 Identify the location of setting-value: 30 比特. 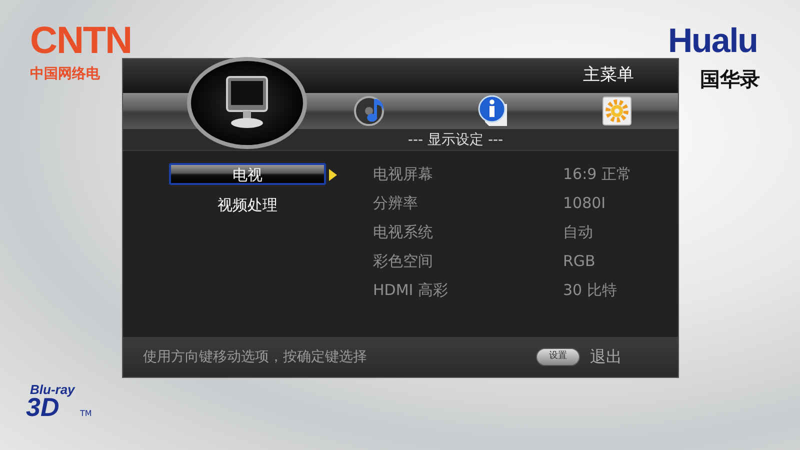
(590, 290).